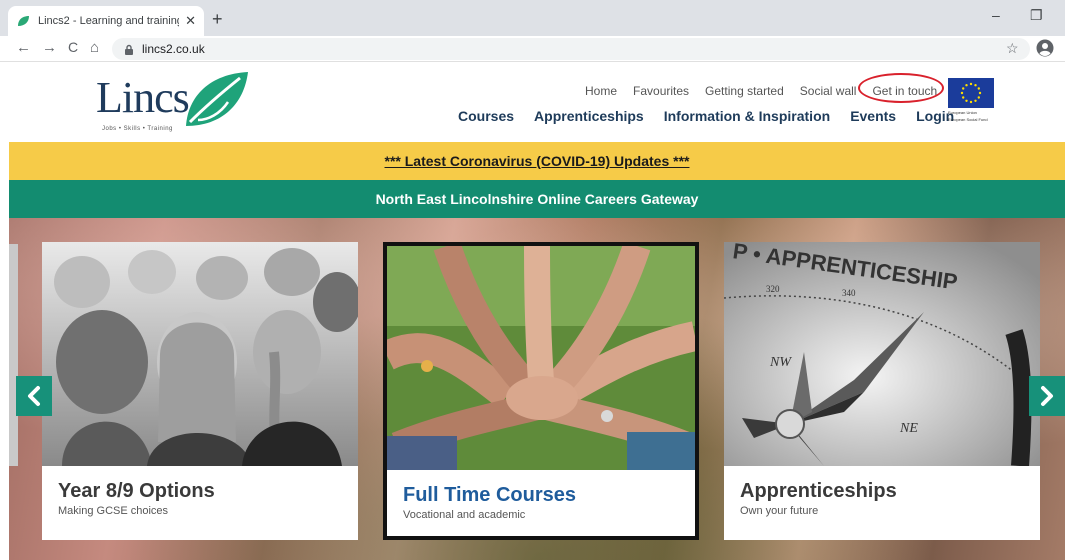  I want to click on top-nav-favourites: Favourites, so click(661, 91).